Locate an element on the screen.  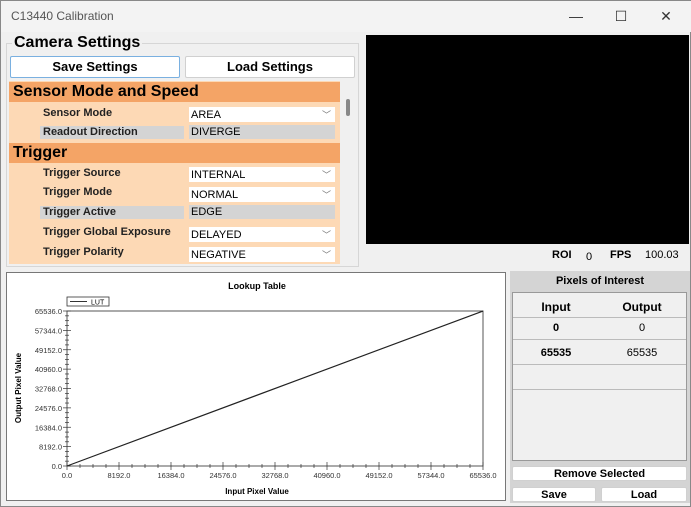
y-tick-label: 65536.0 is located at coordinates (48, 311).